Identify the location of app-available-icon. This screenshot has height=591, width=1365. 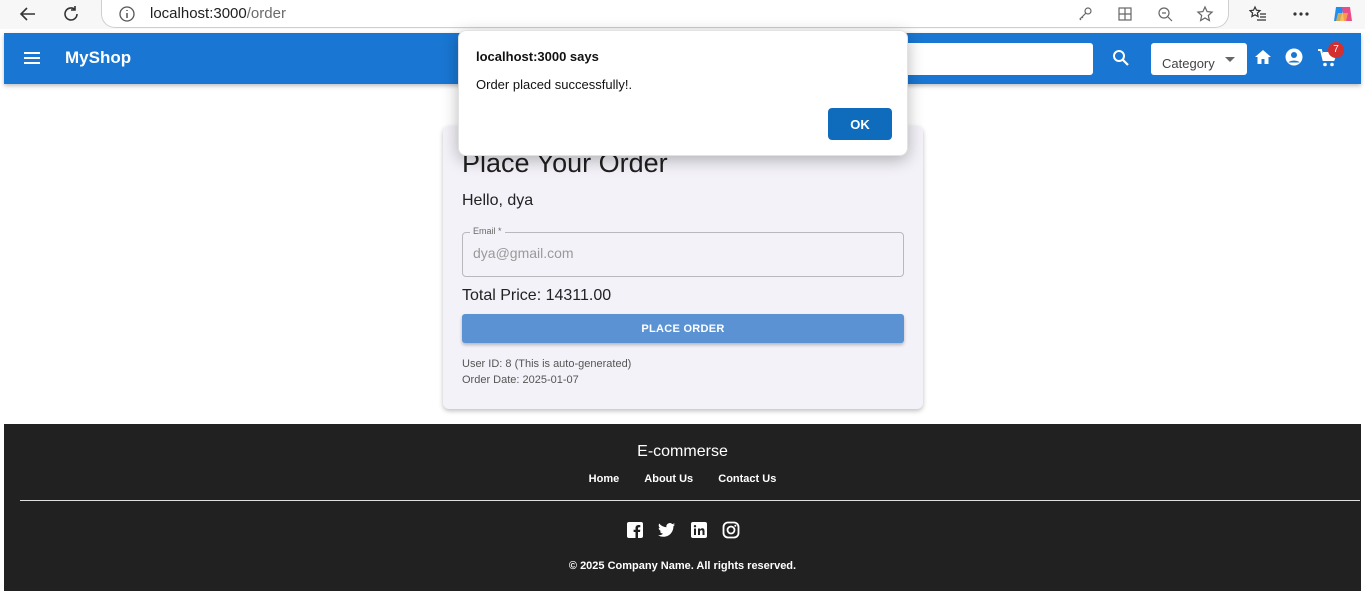
(1125, 14).